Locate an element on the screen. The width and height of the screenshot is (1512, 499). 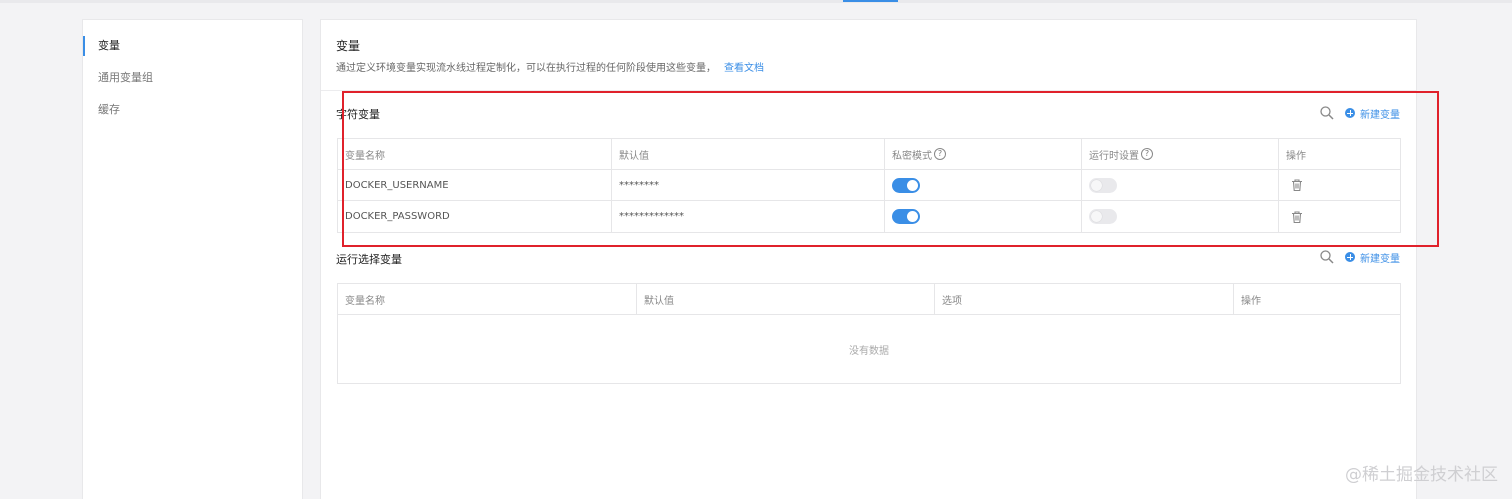
add-string-variable-button: 新建变量 is located at coordinates (1372, 113).